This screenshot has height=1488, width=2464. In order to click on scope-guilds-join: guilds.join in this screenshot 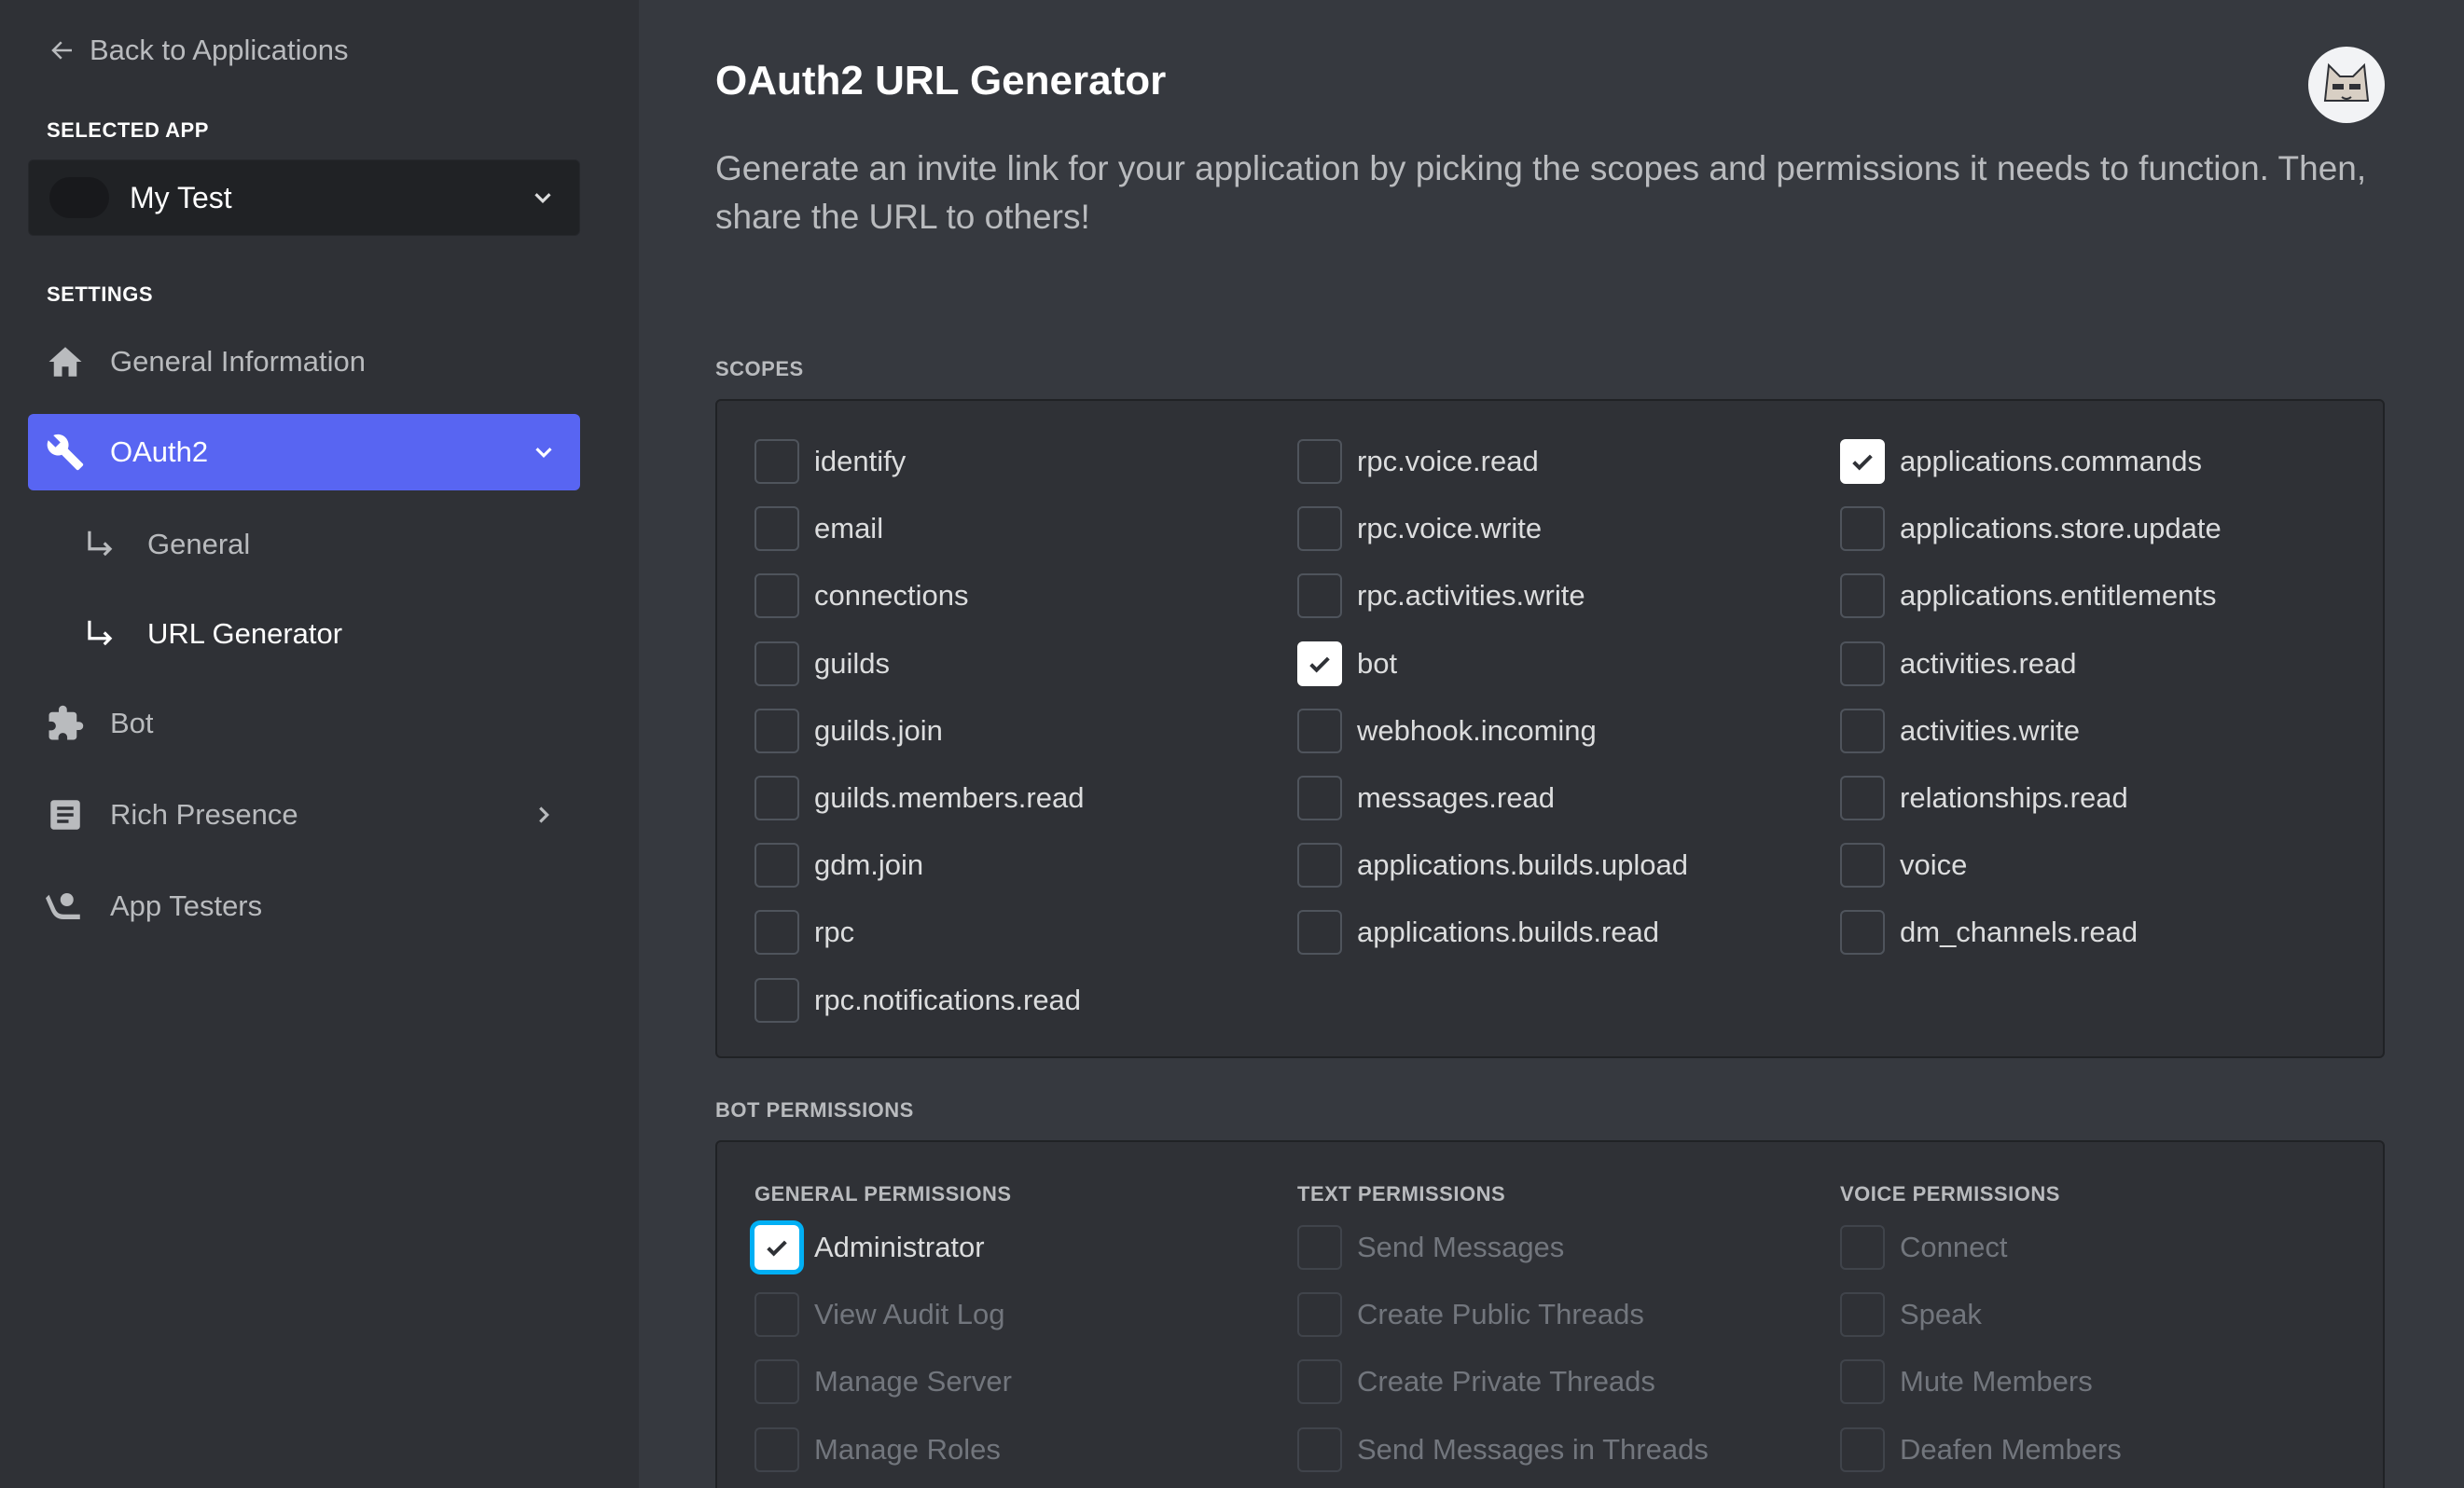, I will do `click(848, 731)`.